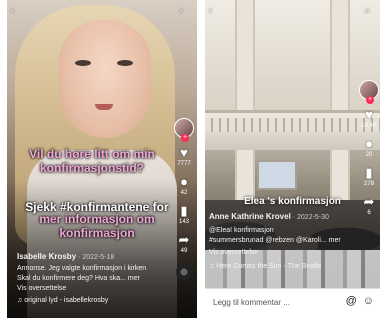 This screenshot has width=380, height=318. Describe the element at coordinates (269, 266) in the screenshot. I see `sound-name: Here Comes the Sun - The Beatle` at that location.